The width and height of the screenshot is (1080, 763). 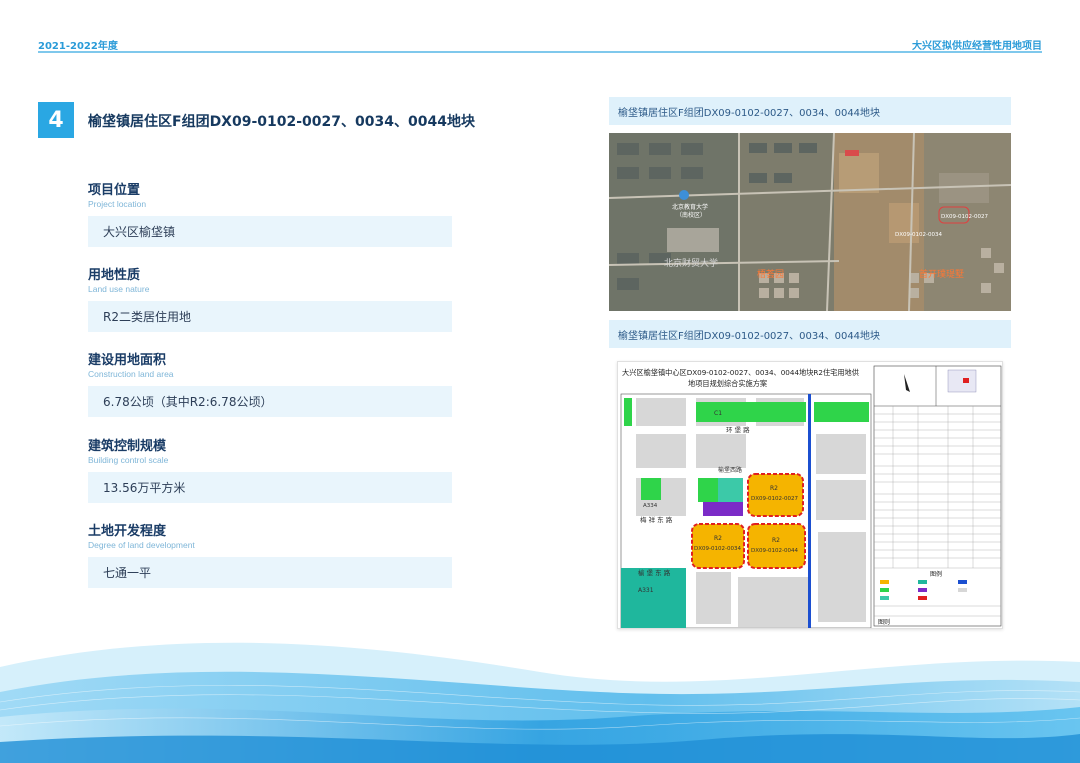 What do you see at coordinates (281, 122) in the screenshot?
I see `section-title: 榆垡镇居住区F组团DX09-0102-0027、0034、0044地块` at bounding box center [281, 122].